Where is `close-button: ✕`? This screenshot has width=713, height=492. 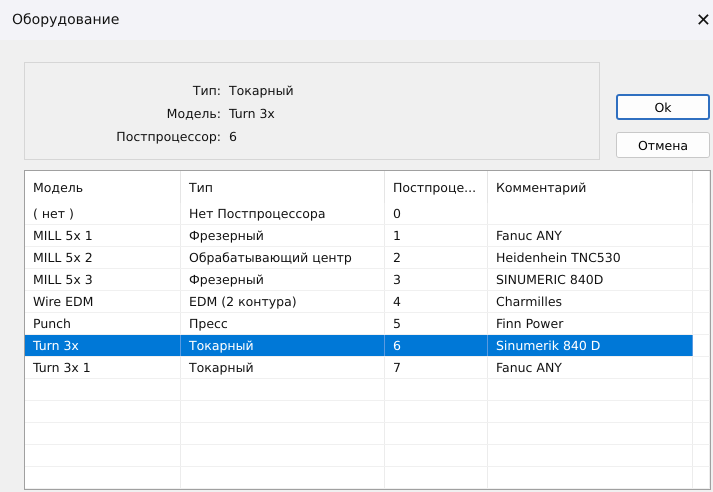 close-button: ✕ is located at coordinates (704, 20).